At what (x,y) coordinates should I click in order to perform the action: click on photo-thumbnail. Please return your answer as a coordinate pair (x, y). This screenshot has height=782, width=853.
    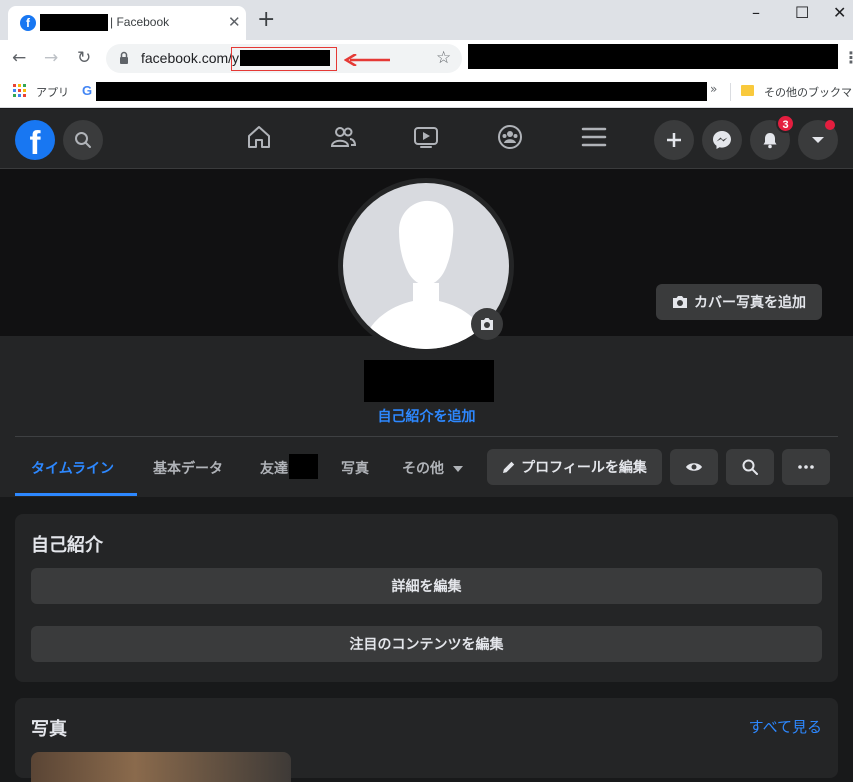
    Looking at the image, I should click on (161, 767).